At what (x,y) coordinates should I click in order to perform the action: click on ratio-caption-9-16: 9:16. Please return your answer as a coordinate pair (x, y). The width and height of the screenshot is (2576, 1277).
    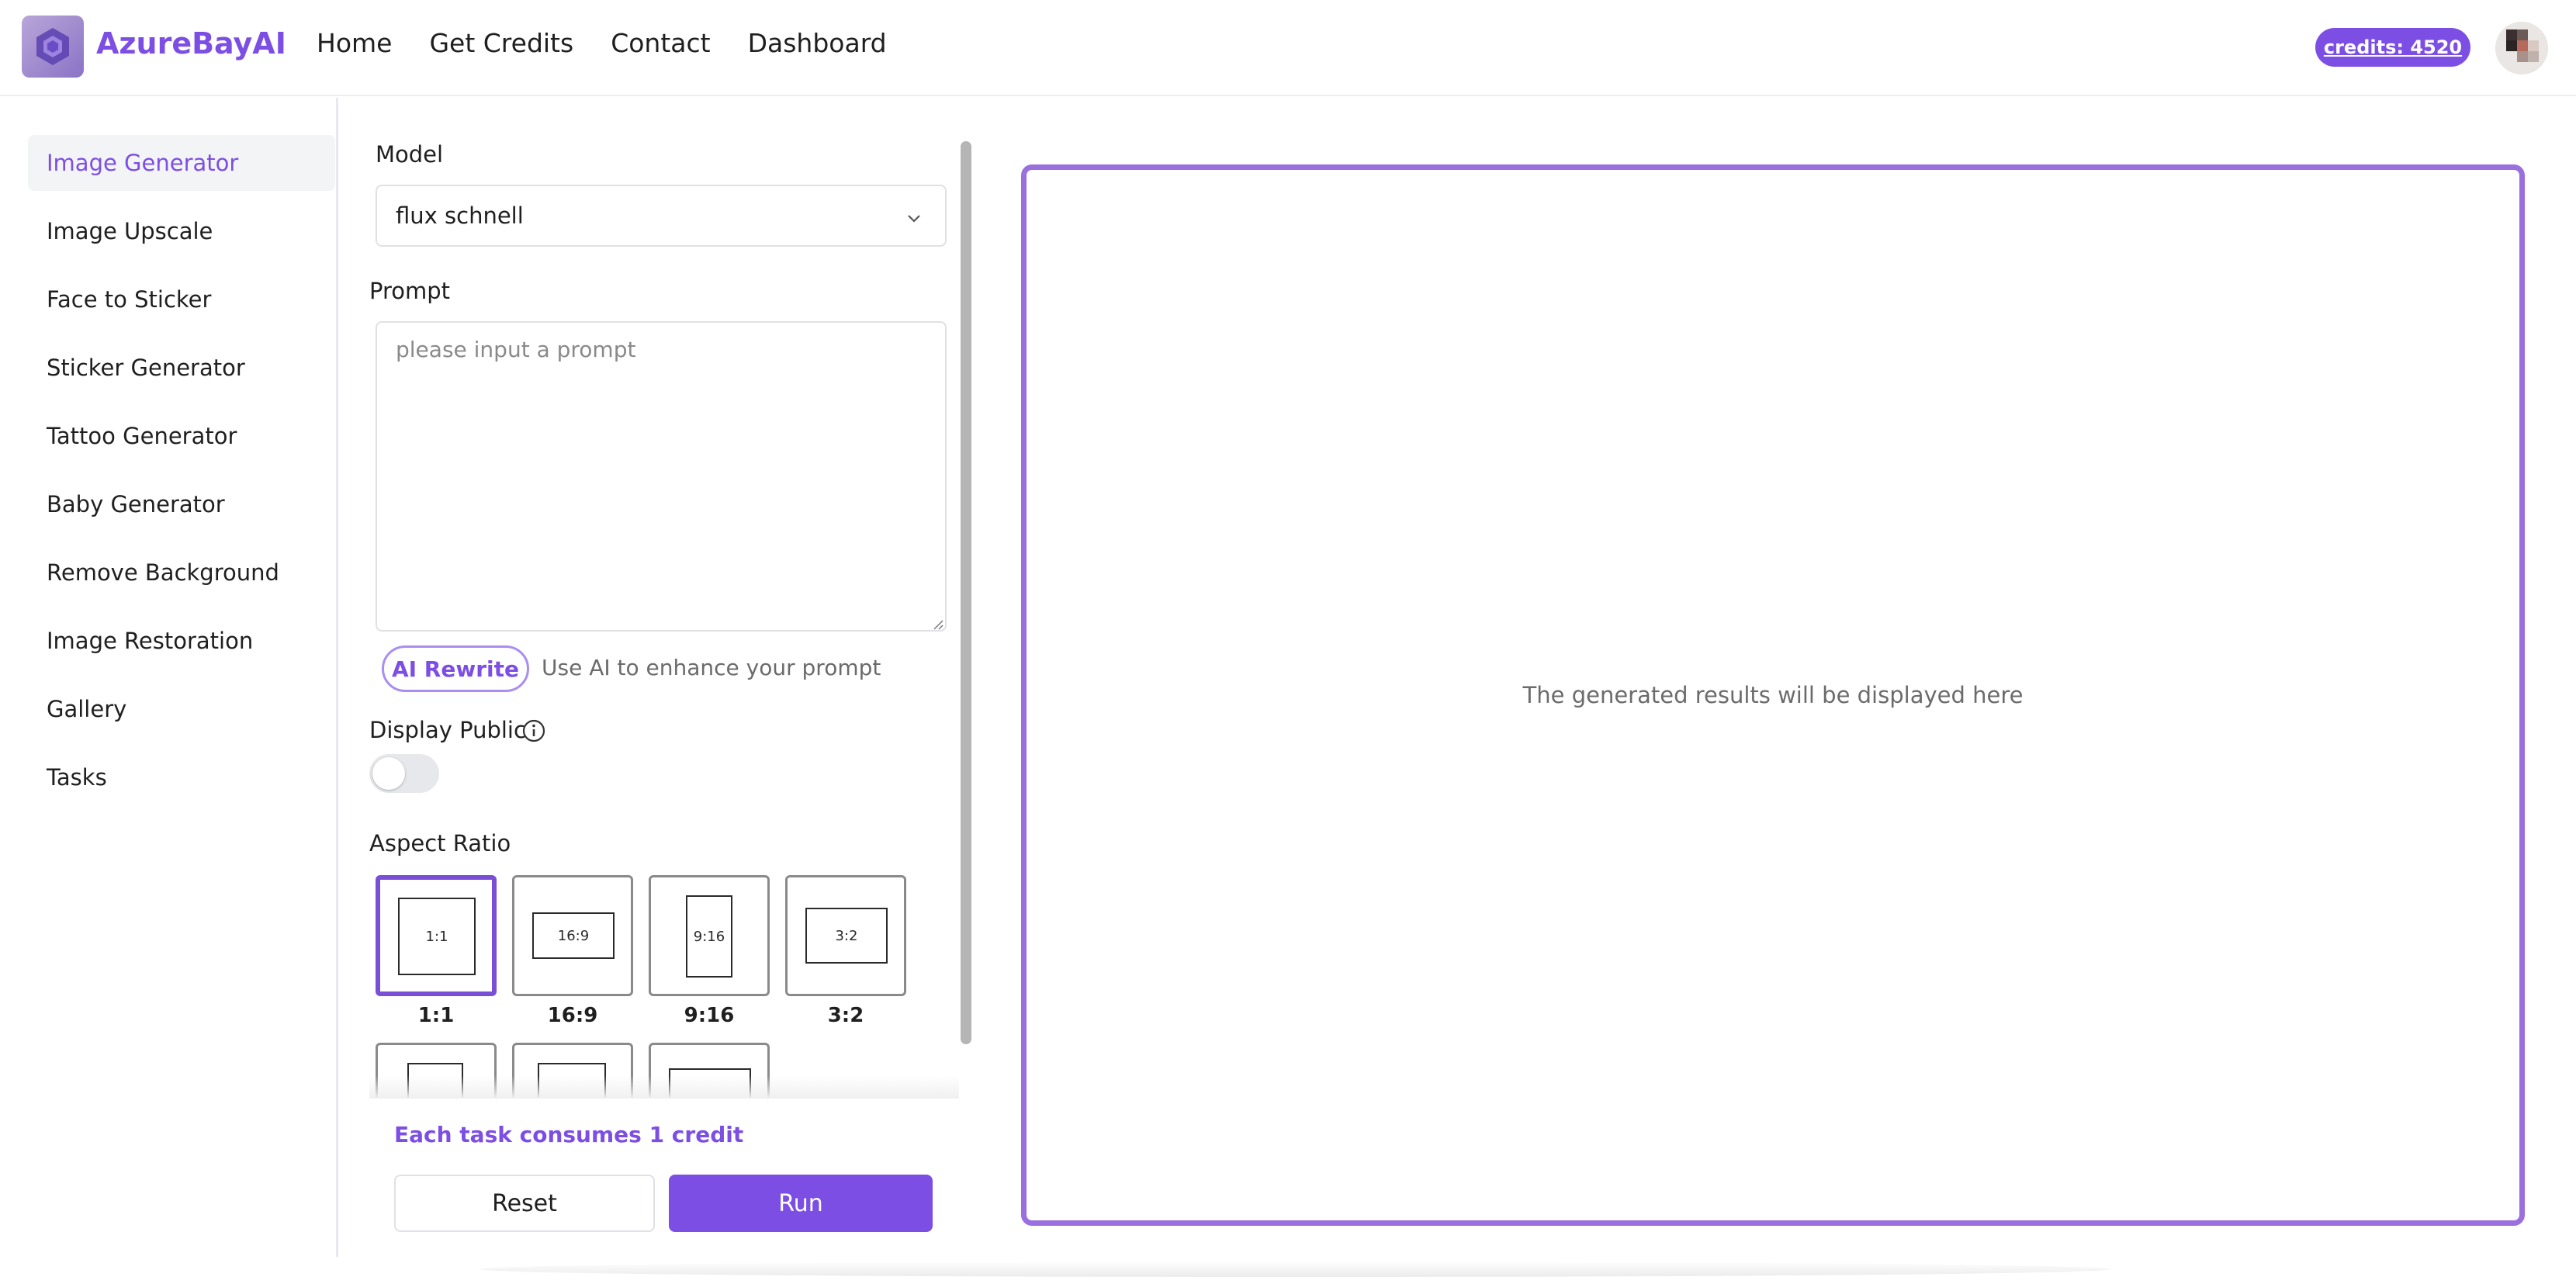
    Looking at the image, I should click on (709, 1015).